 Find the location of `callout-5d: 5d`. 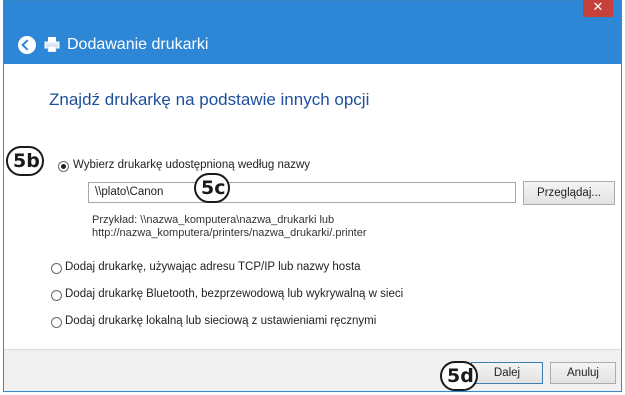

callout-5d: 5d is located at coordinates (459, 376).